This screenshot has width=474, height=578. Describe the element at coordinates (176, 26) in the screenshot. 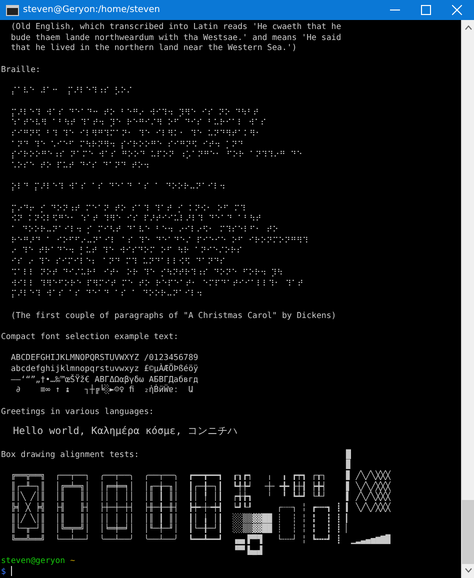

I see `terminal-line: (Old English, which transcribed into Latin reads 'He cwaeth that he` at that location.